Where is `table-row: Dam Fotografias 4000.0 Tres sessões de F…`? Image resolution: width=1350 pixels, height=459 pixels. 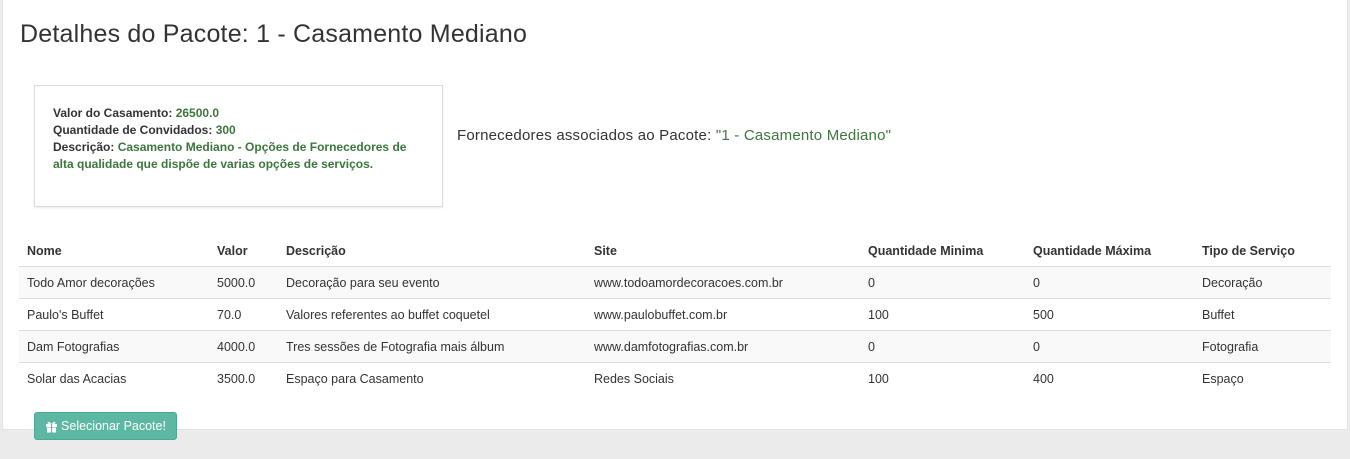
table-row: Dam Fotografias 4000.0 Tres sessões de F… is located at coordinates (675, 346).